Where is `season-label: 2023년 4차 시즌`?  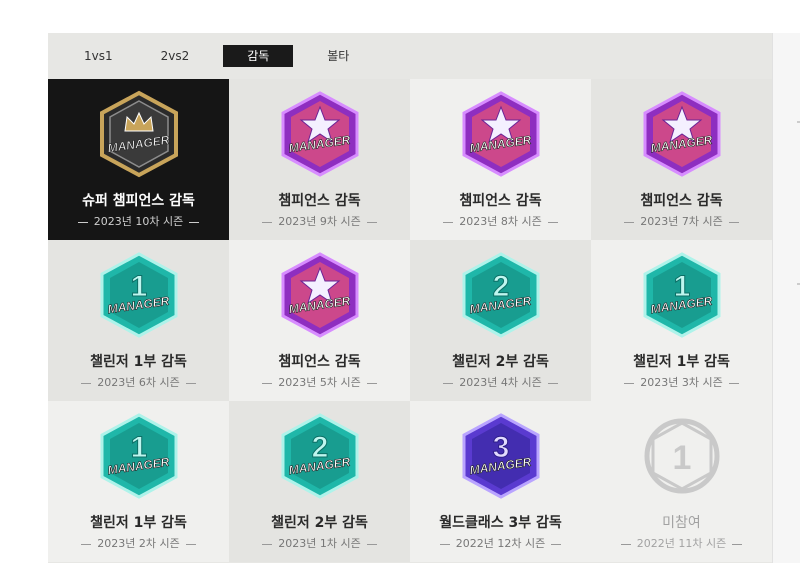 season-label: 2023년 4차 시즌 is located at coordinates (500, 382).